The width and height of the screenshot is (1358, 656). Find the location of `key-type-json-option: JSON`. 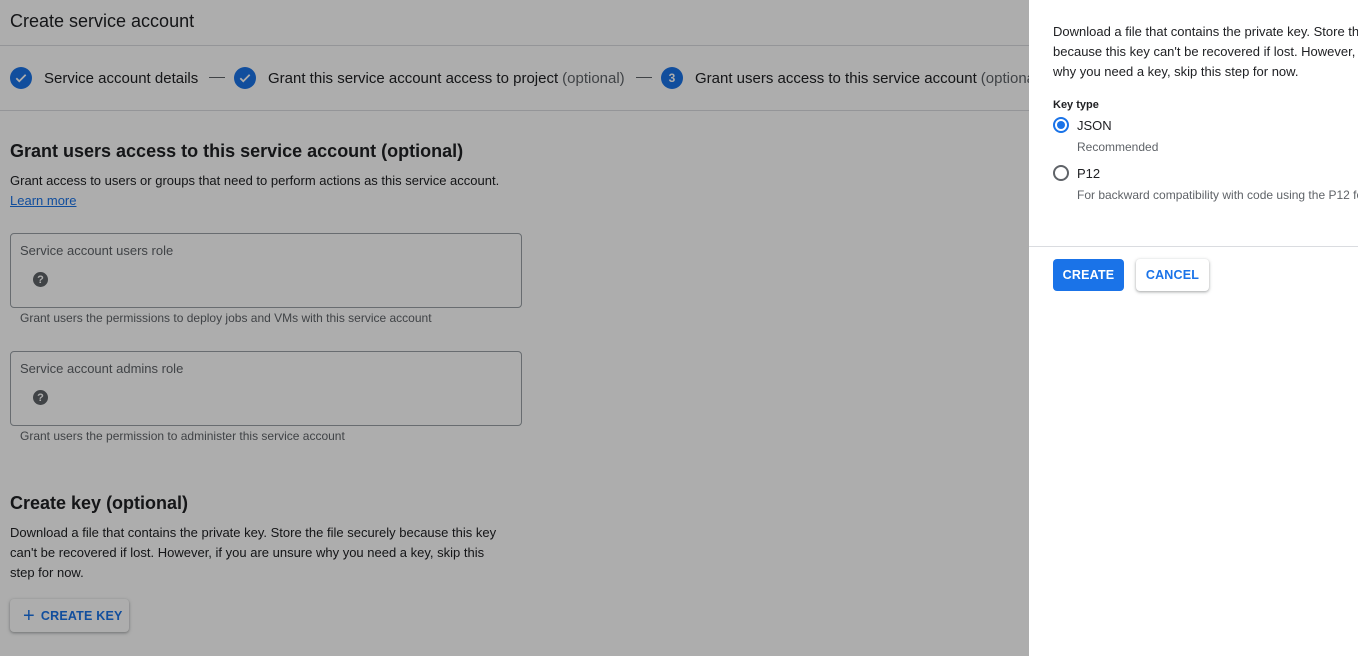

key-type-json-option: JSON is located at coordinates (1082, 125).